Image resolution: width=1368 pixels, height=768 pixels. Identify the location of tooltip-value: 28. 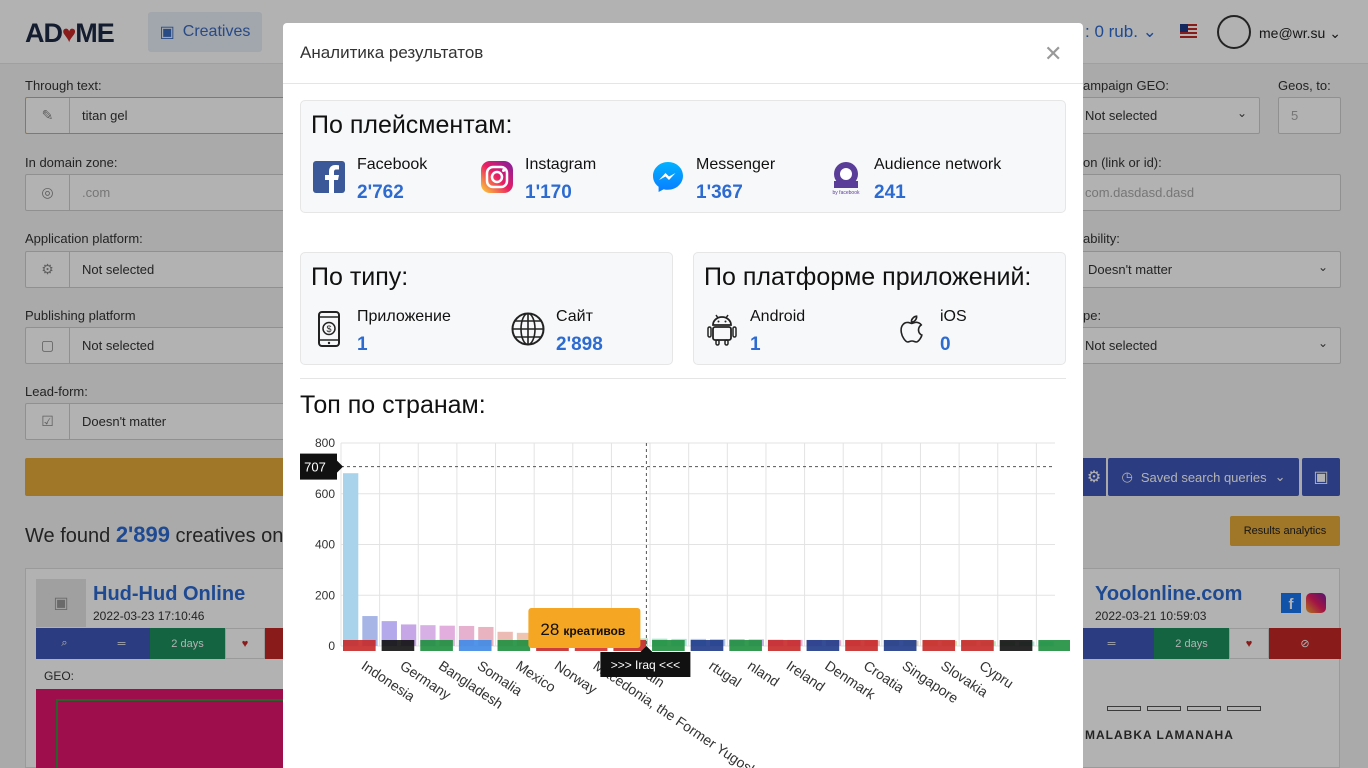
(549, 629).